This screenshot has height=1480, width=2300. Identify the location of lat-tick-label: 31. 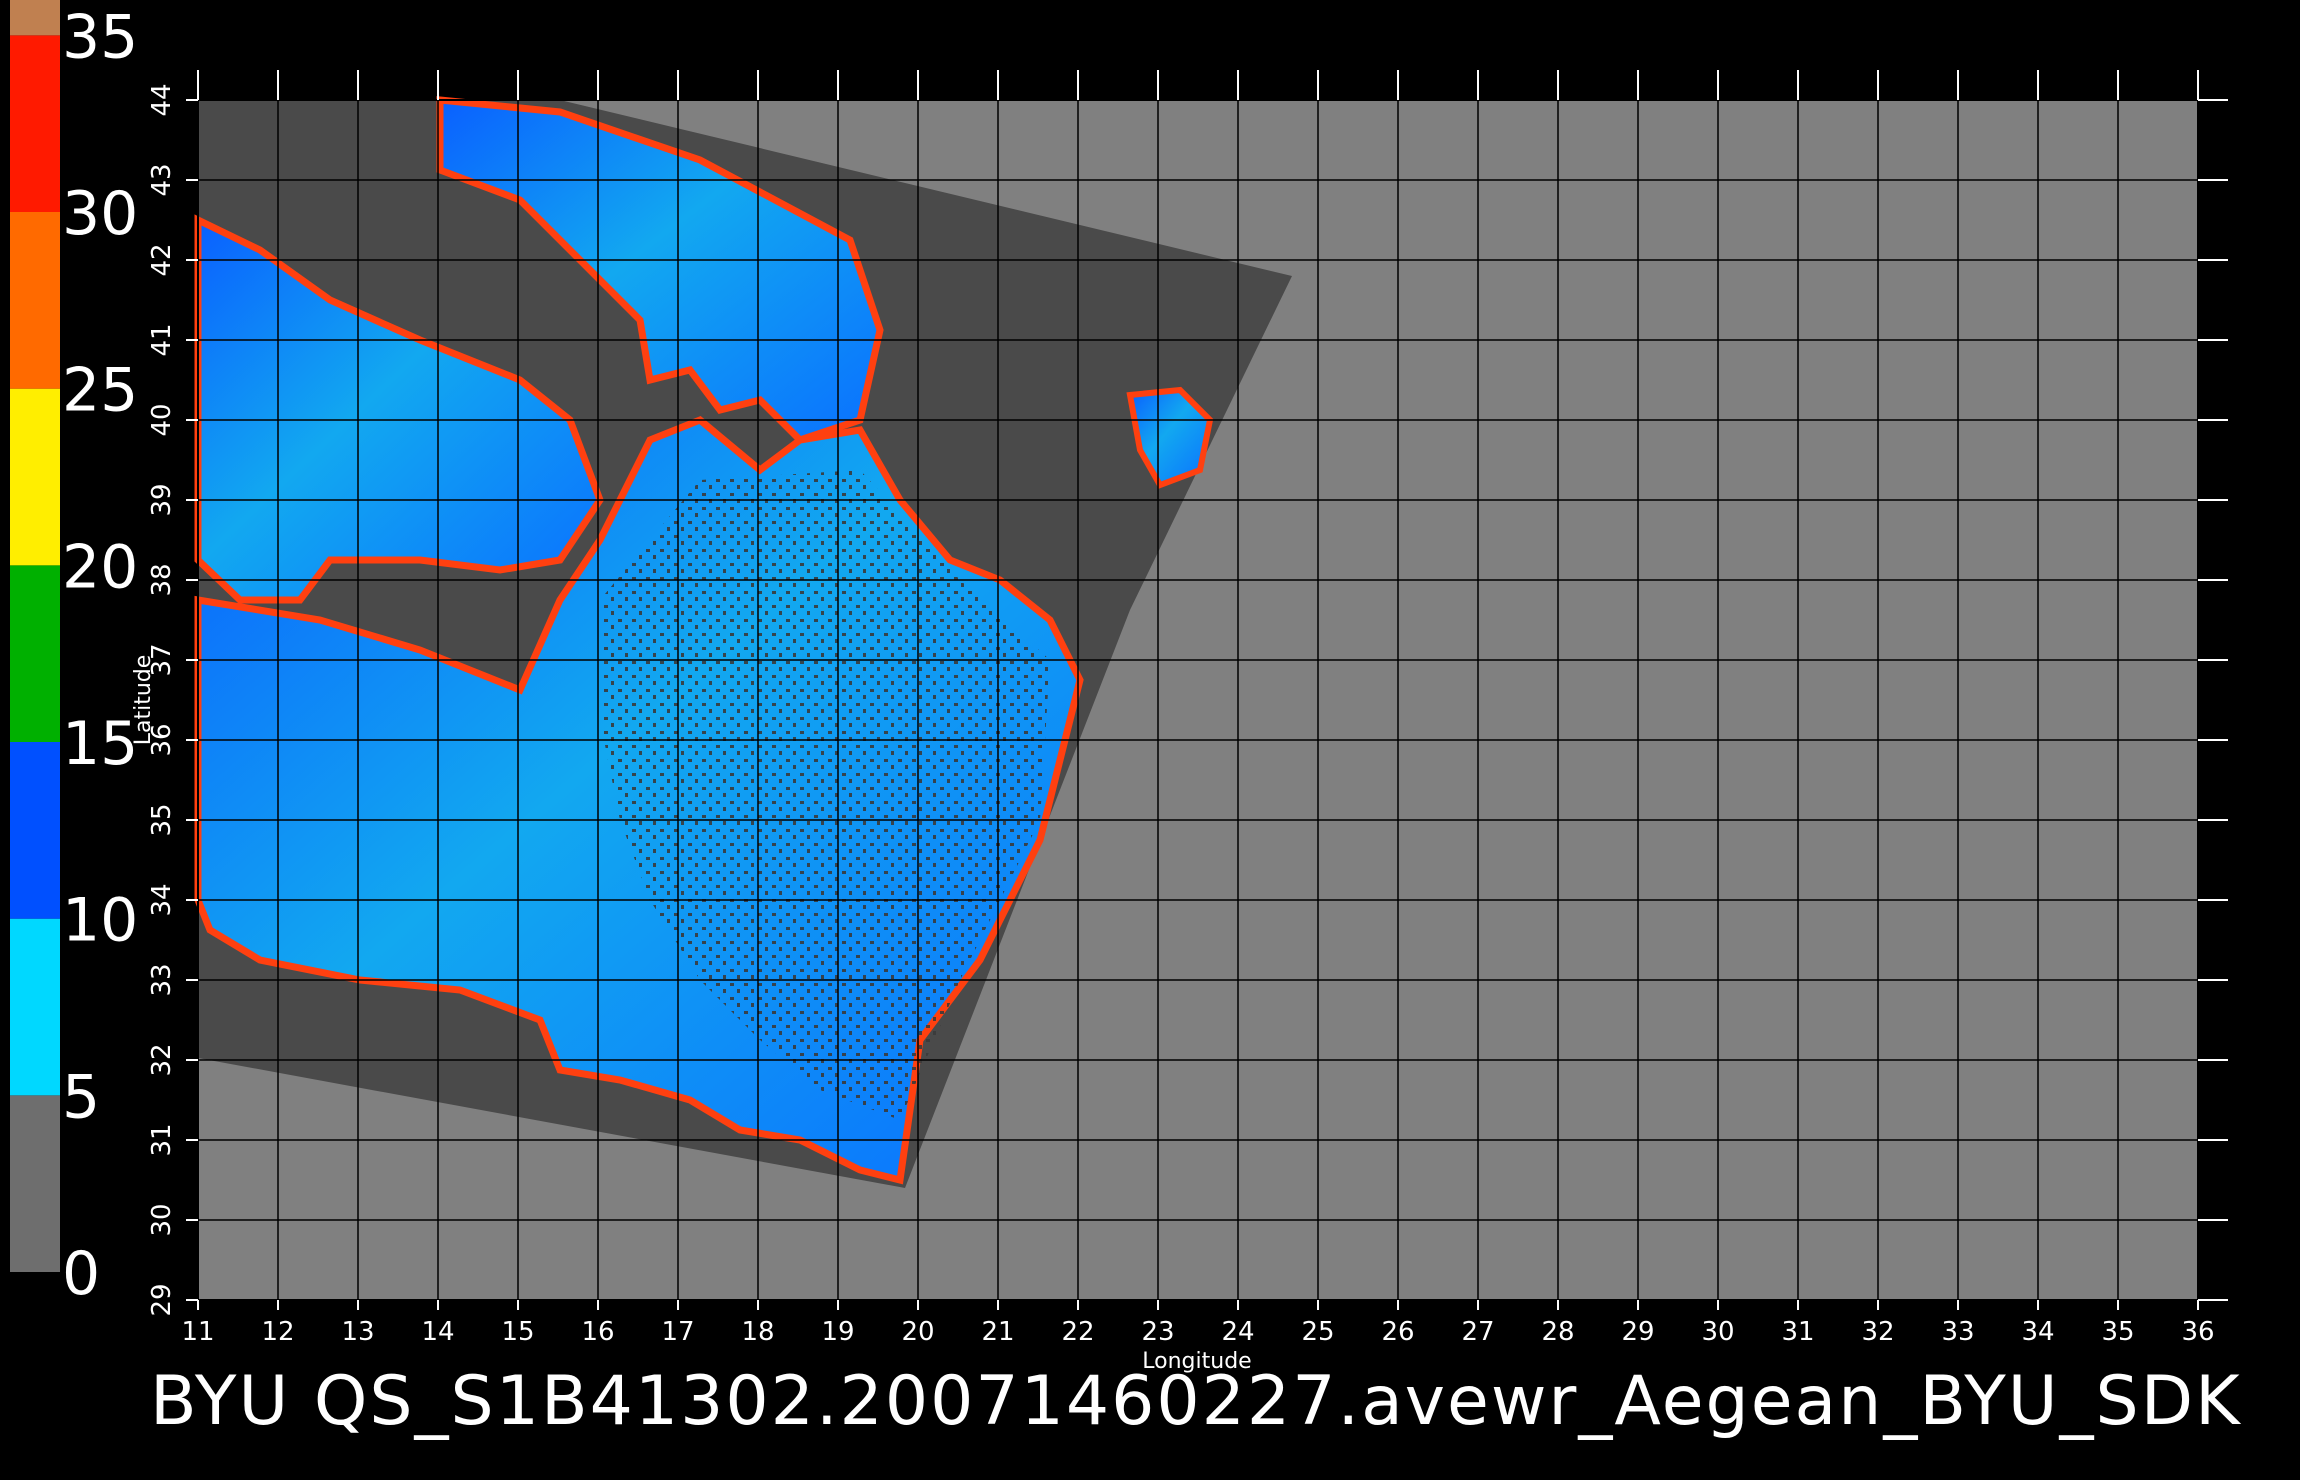
(162, 1139).